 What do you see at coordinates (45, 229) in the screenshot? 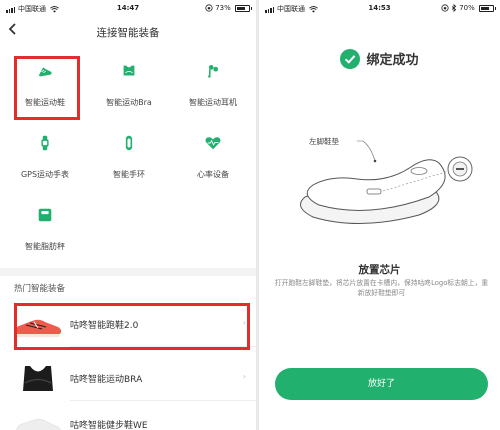
I see `device-fat-scale: 智能脂肪秤` at bounding box center [45, 229].